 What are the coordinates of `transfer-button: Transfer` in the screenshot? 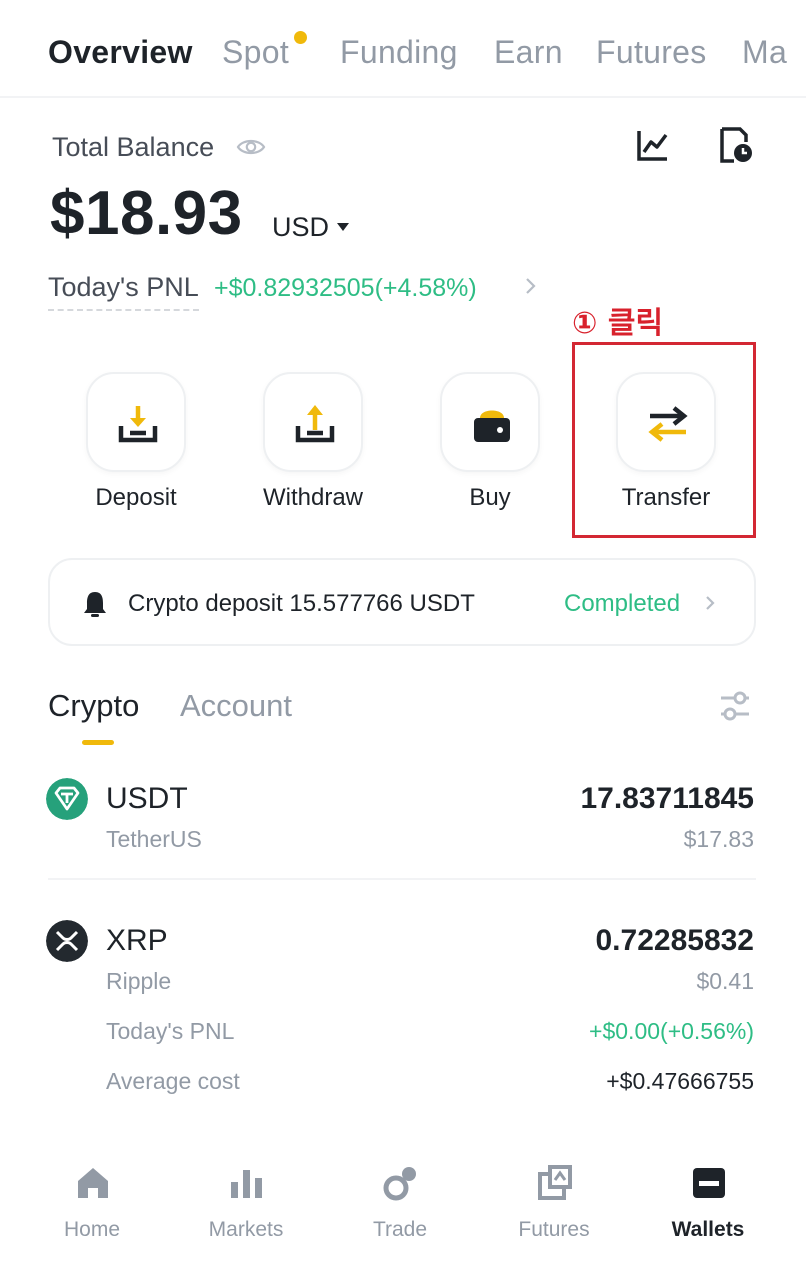 It's located at (666, 447).